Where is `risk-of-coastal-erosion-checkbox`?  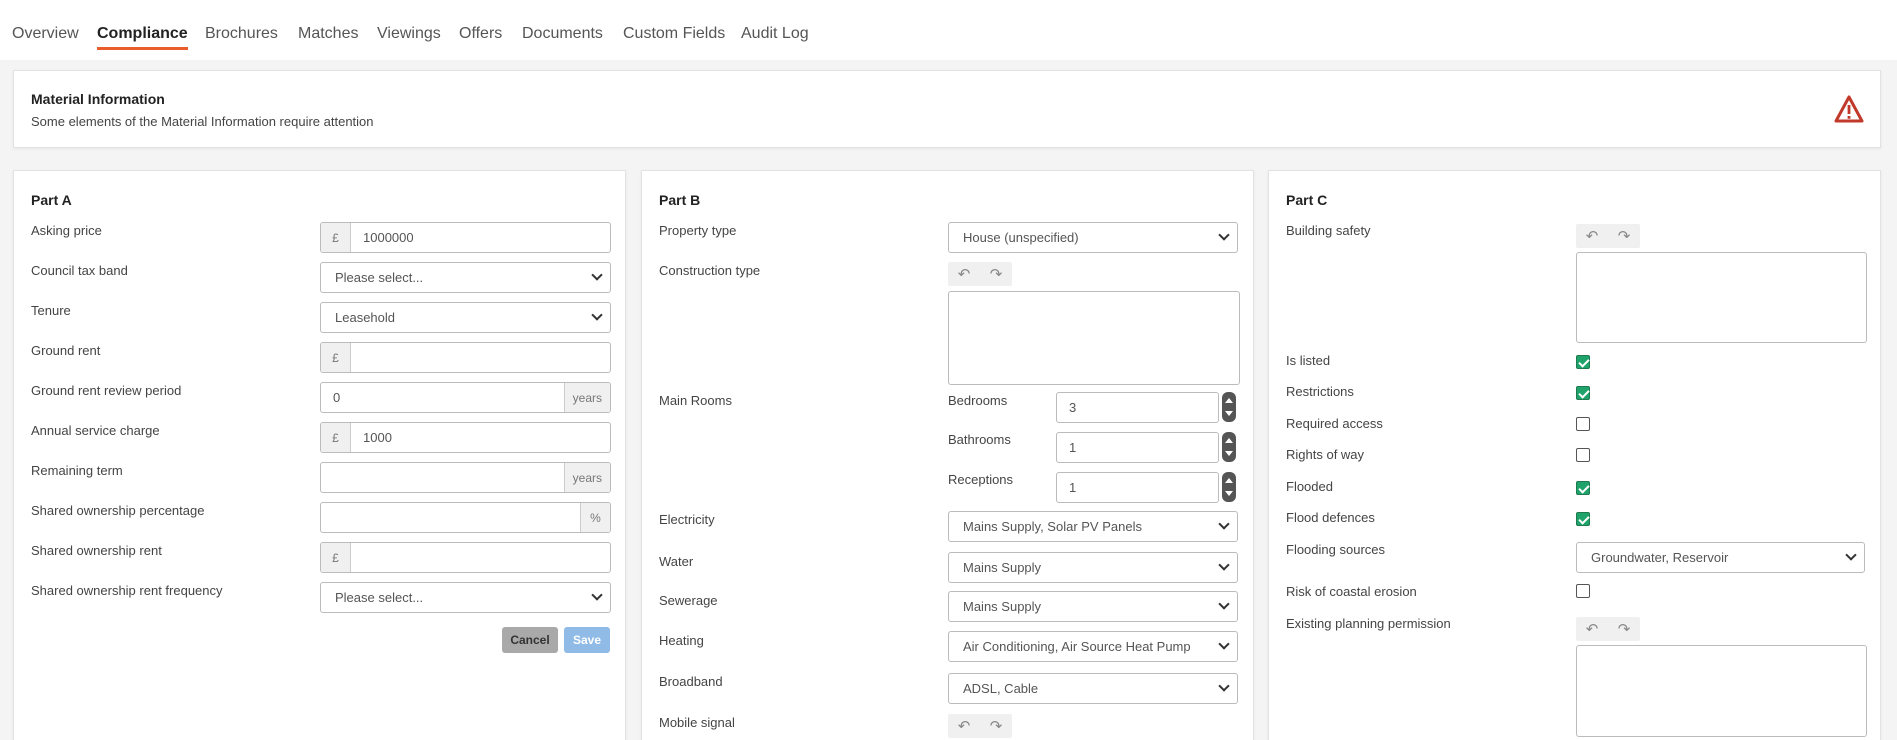 risk-of-coastal-erosion-checkbox is located at coordinates (1583, 591).